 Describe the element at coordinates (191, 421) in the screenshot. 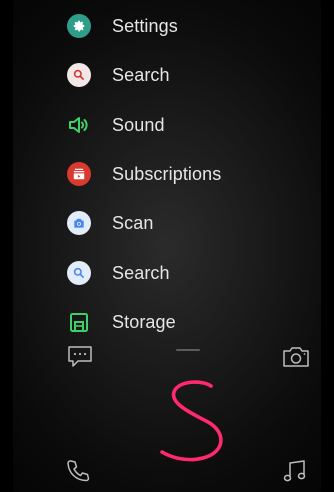

I see `gesture-letter-s` at that location.